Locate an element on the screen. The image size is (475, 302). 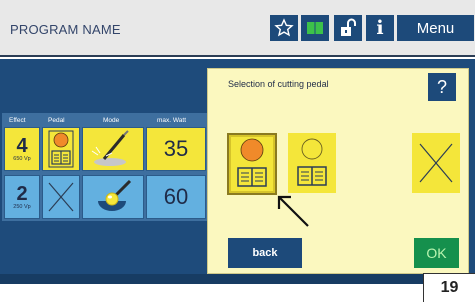
header-max-watt: max. Watt is located at coordinates (172, 120).